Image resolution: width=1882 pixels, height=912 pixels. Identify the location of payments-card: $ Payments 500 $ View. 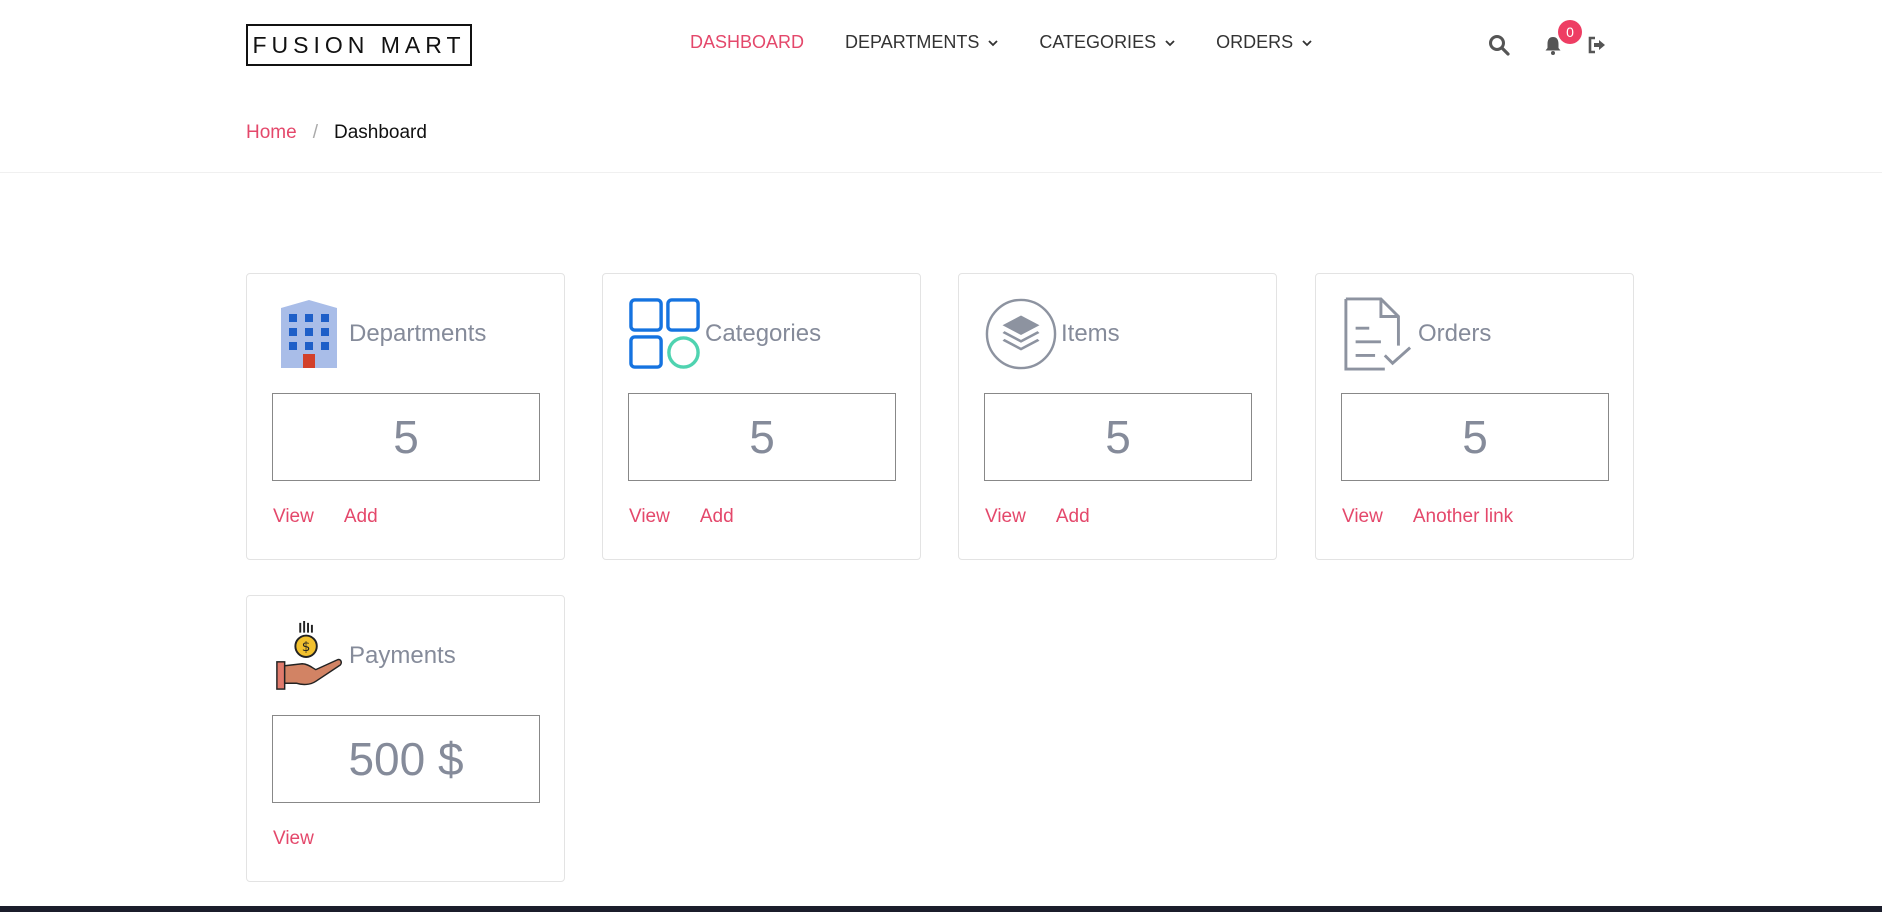
(405, 738).